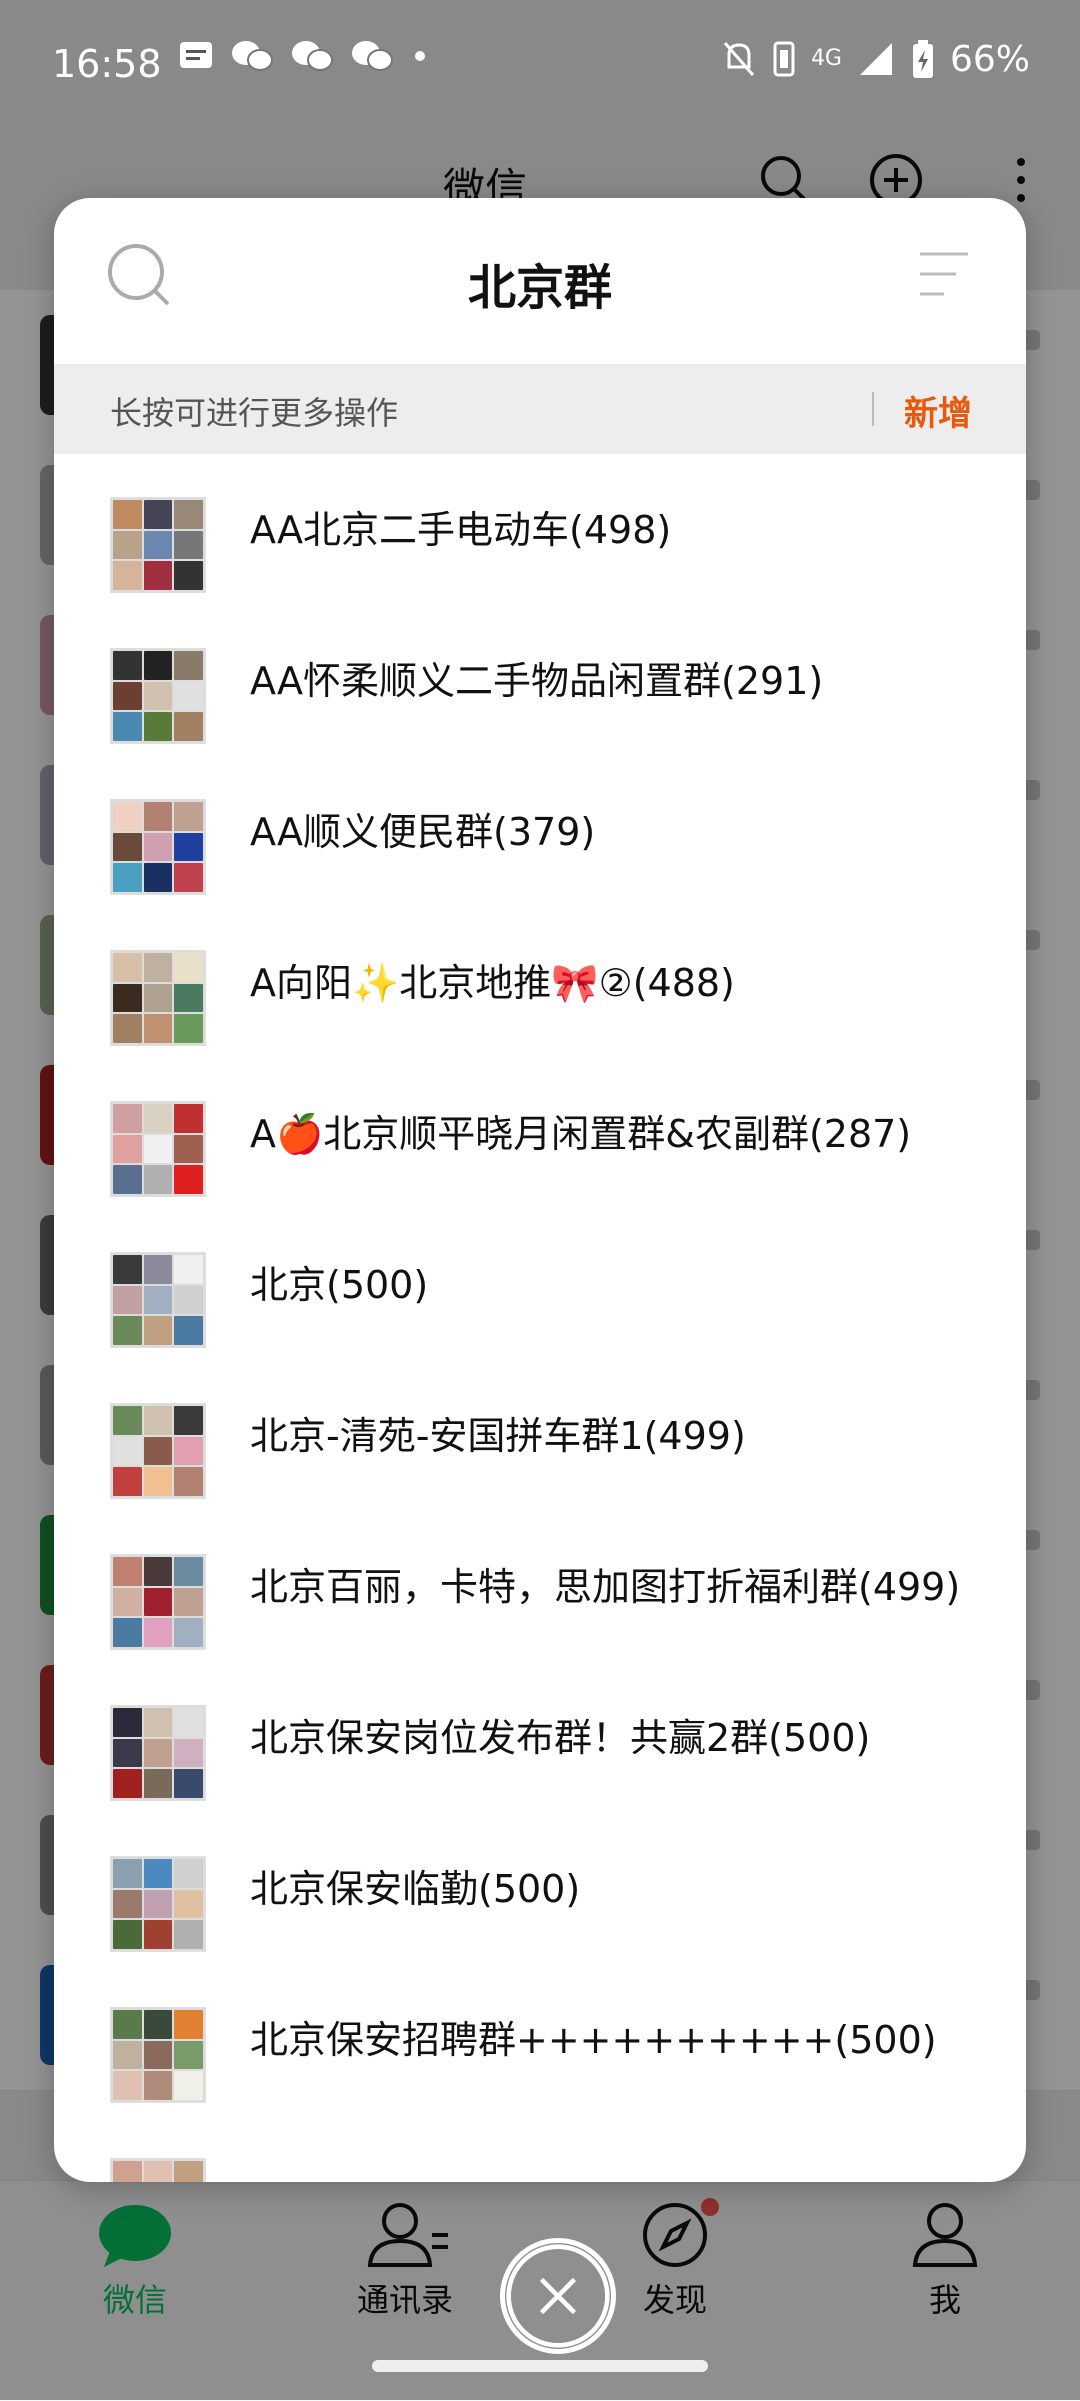 The image size is (1080, 2401). I want to click on list-item: AA北京二手电动车(498), so click(540, 529).